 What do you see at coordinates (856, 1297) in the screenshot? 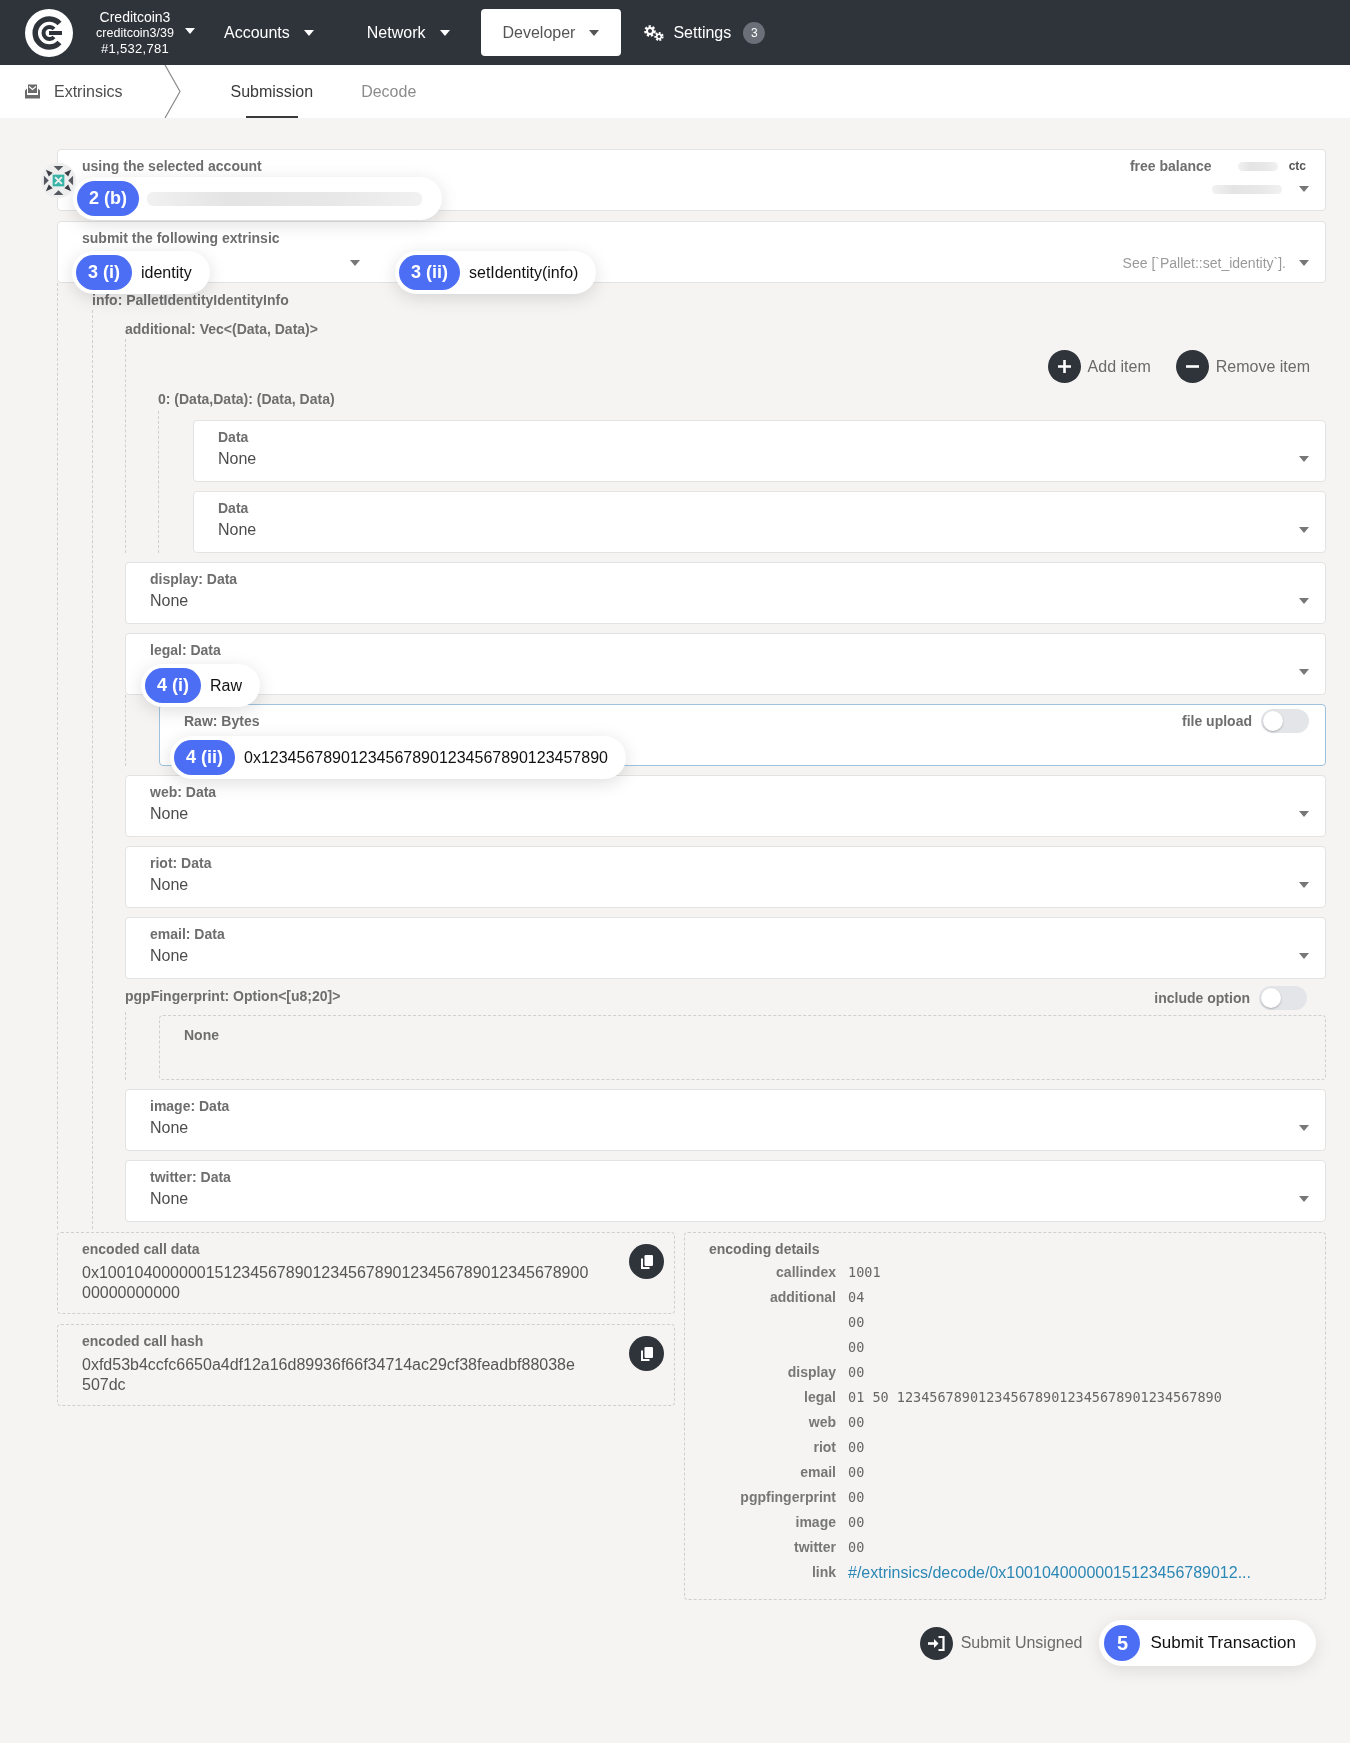
I see `detail-value: 04` at bounding box center [856, 1297].